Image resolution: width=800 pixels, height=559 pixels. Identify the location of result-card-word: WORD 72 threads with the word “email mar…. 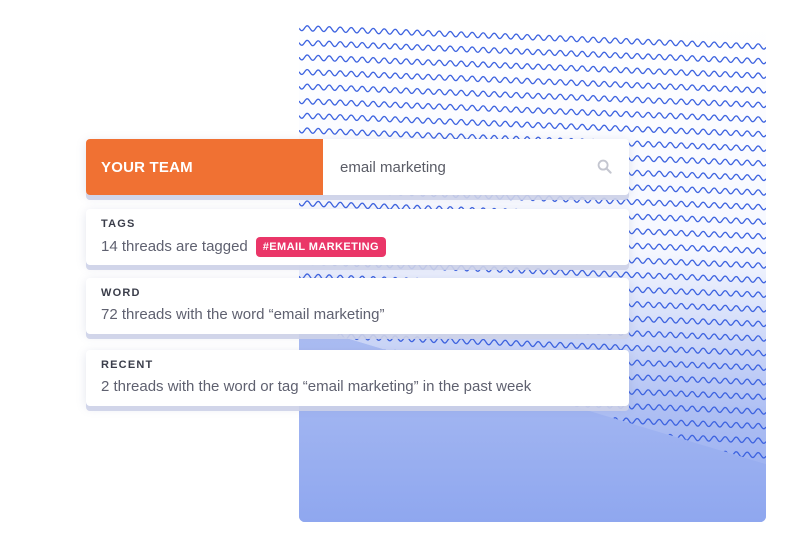
(357, 306).